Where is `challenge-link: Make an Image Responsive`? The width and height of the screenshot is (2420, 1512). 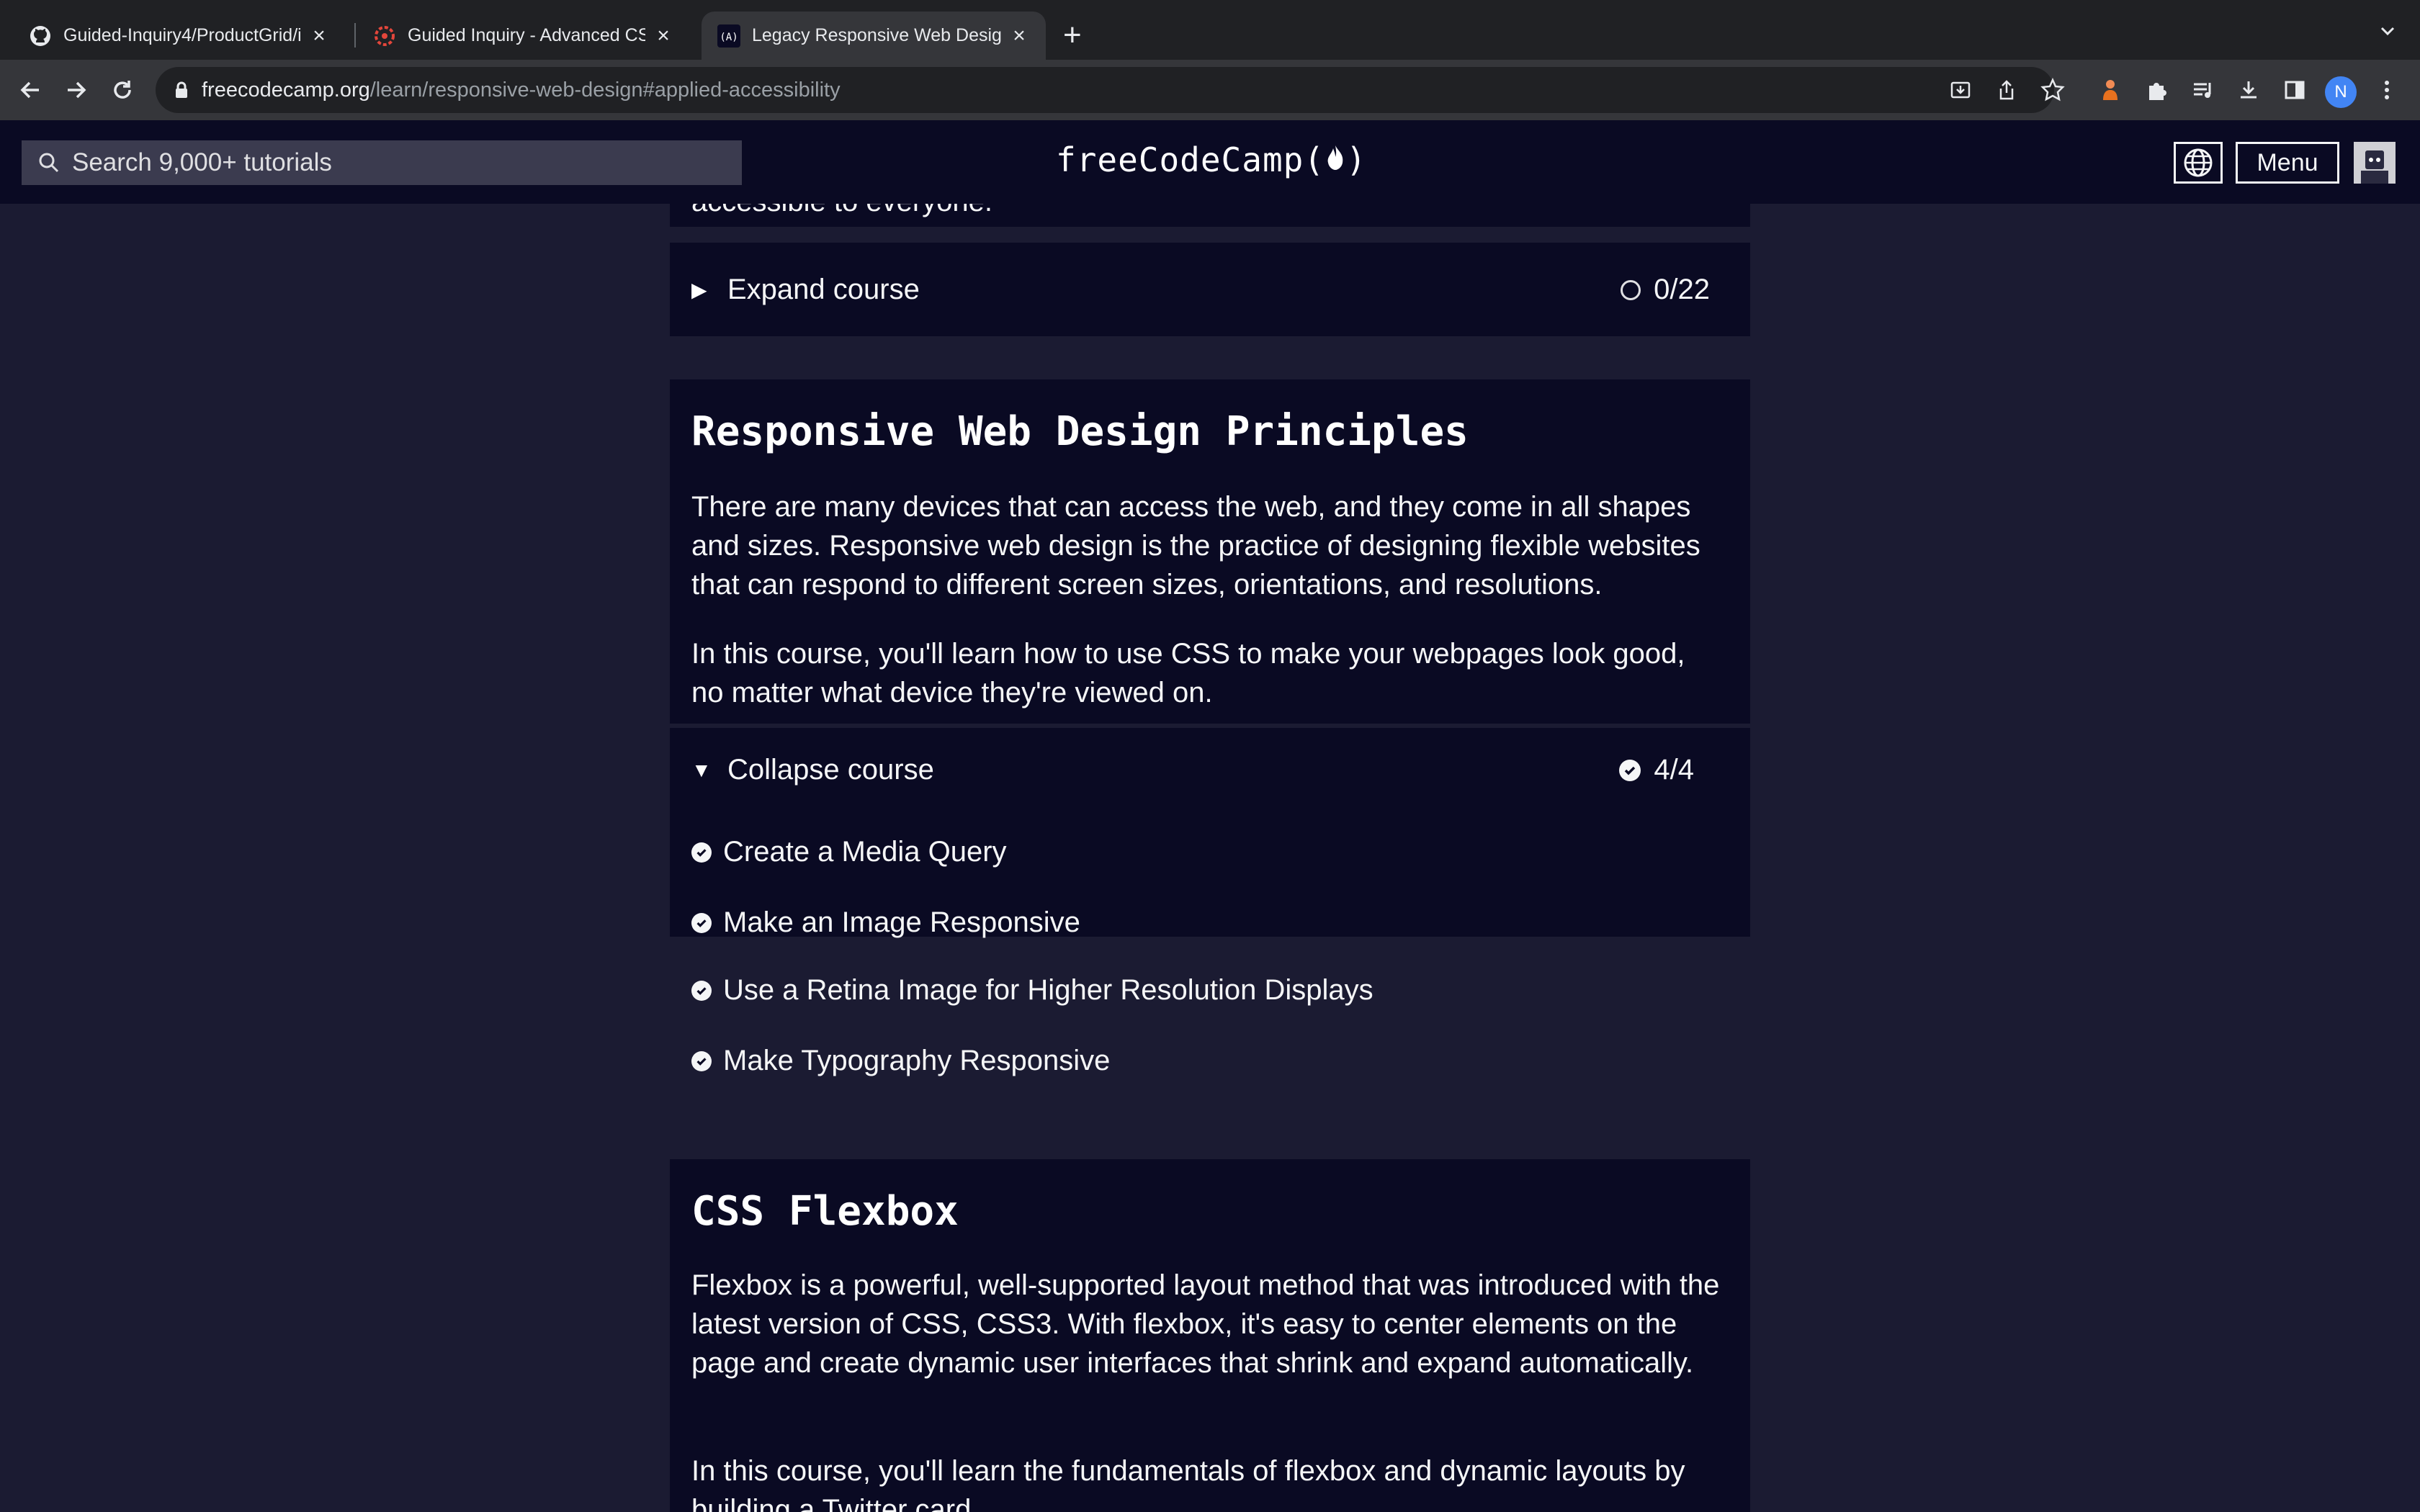 challenge-link: Make an Image Responsive is located at coordinates (885, 922).